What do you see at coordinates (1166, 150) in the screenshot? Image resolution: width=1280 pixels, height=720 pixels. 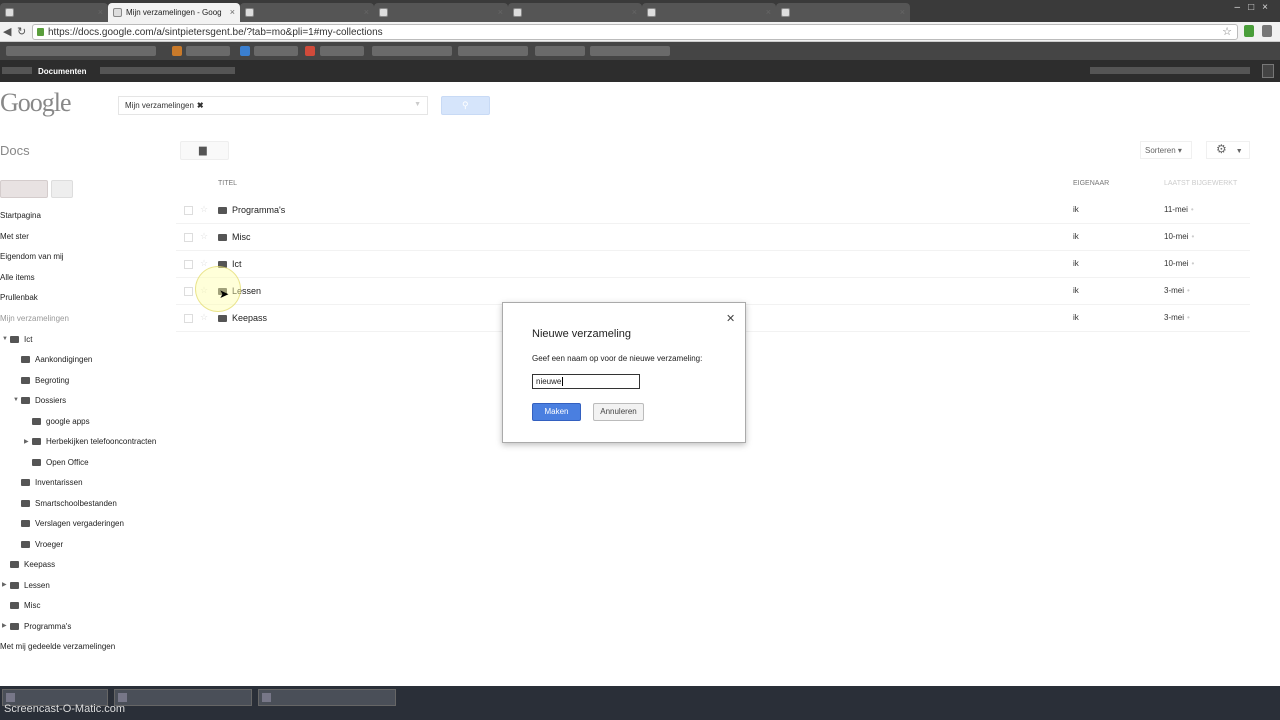 I see `sort-button: Sorteren ▾` at bounding box center [1166, 150].